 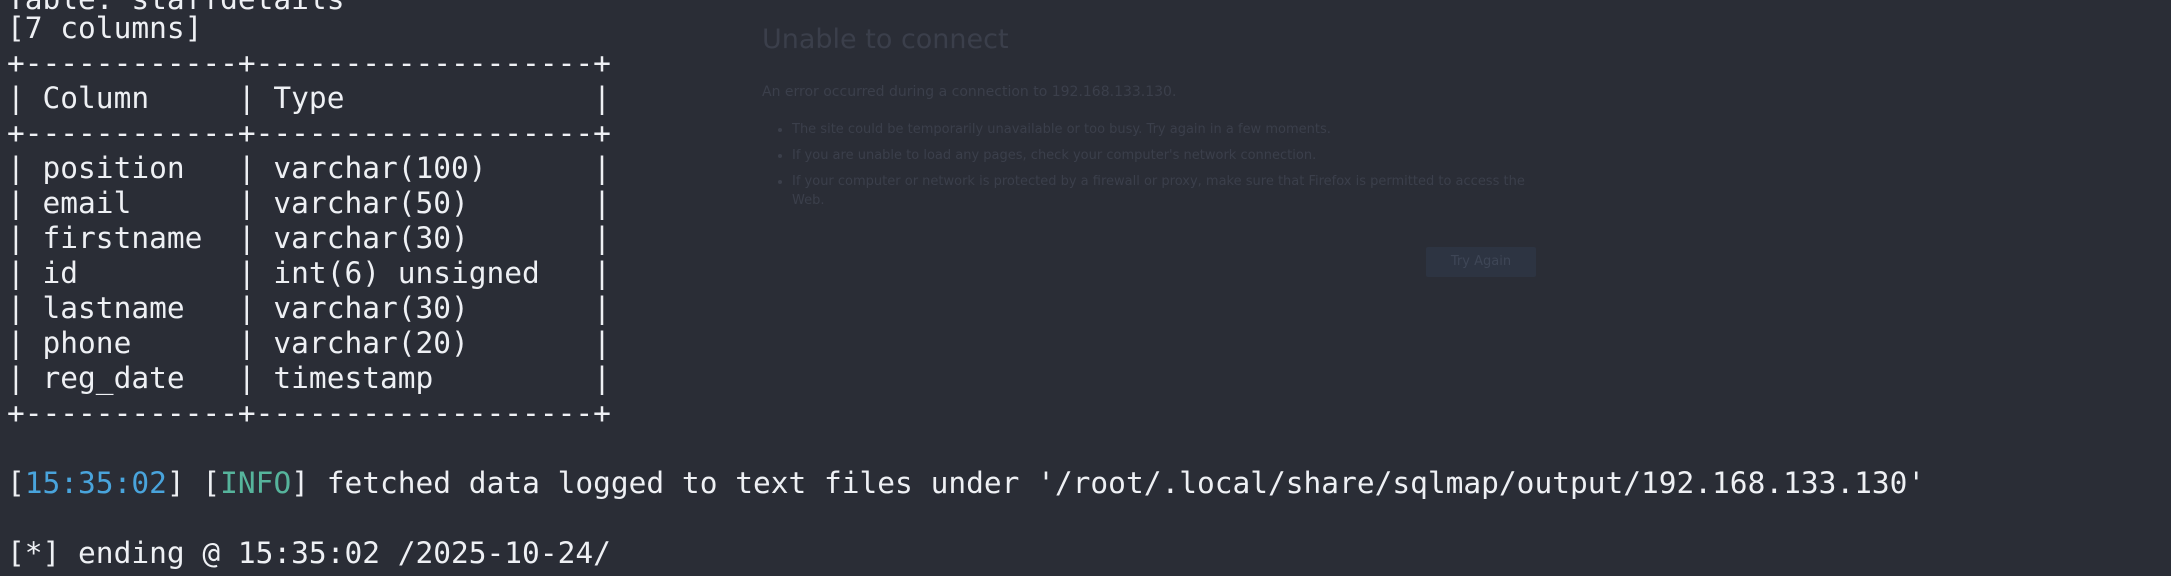 What do you see at coordinates (193, 483) in the screenshot?
I see `bracket: ] [` at bounding box center [193, 483].